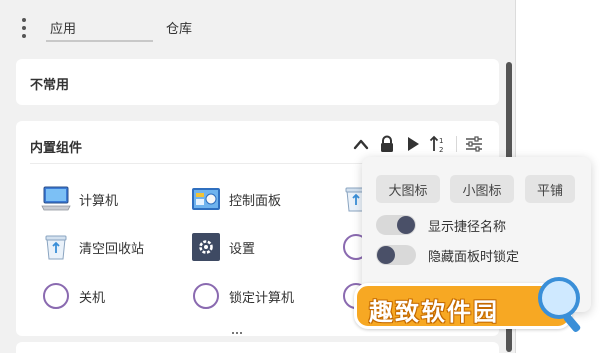 Image resolution: width=600 pixels, height=353 pixels. I want to click on tile-button: 平铺, so click(550, 189).